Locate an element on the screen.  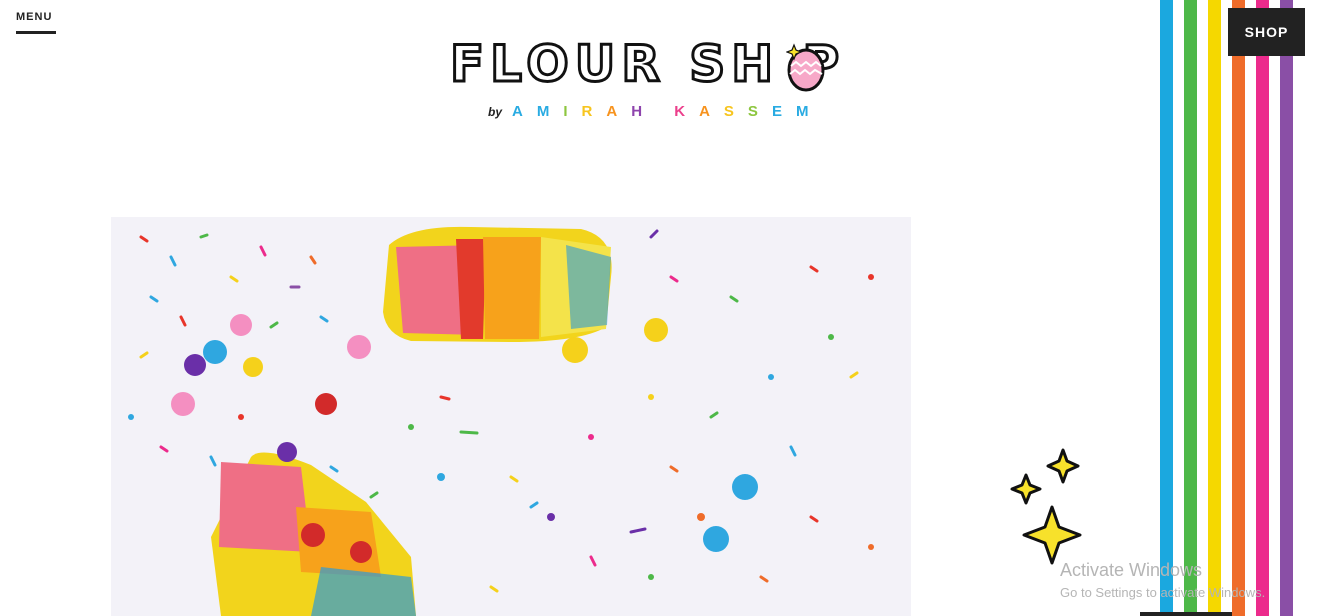
logo-letter is located at coordinates (665, 111).